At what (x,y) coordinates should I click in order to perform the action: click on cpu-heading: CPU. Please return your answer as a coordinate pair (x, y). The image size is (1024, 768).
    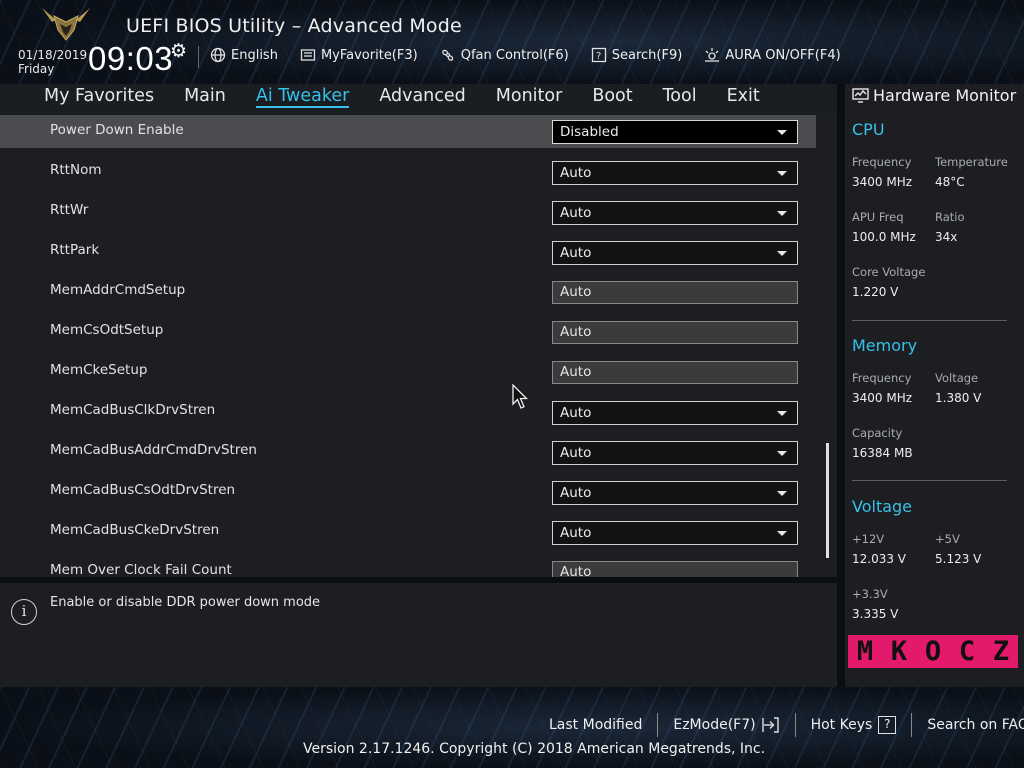
    Looking at the image, I should click on (868, 129).